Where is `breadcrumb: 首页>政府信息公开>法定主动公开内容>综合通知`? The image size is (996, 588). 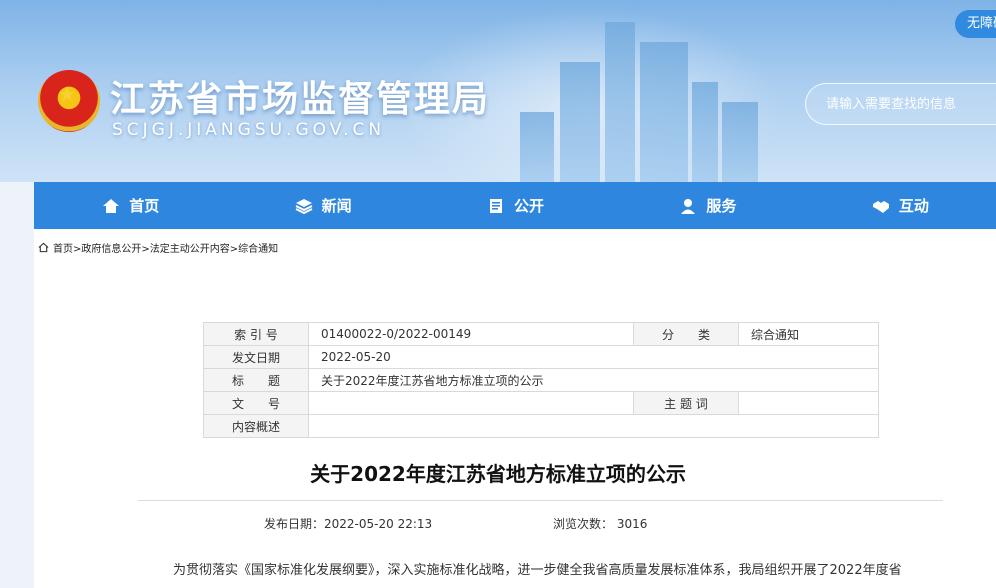
breadcrumb: 首页>政府信息公开>法定主动公开内容>综合通知 is located at coordinates (158, 247).